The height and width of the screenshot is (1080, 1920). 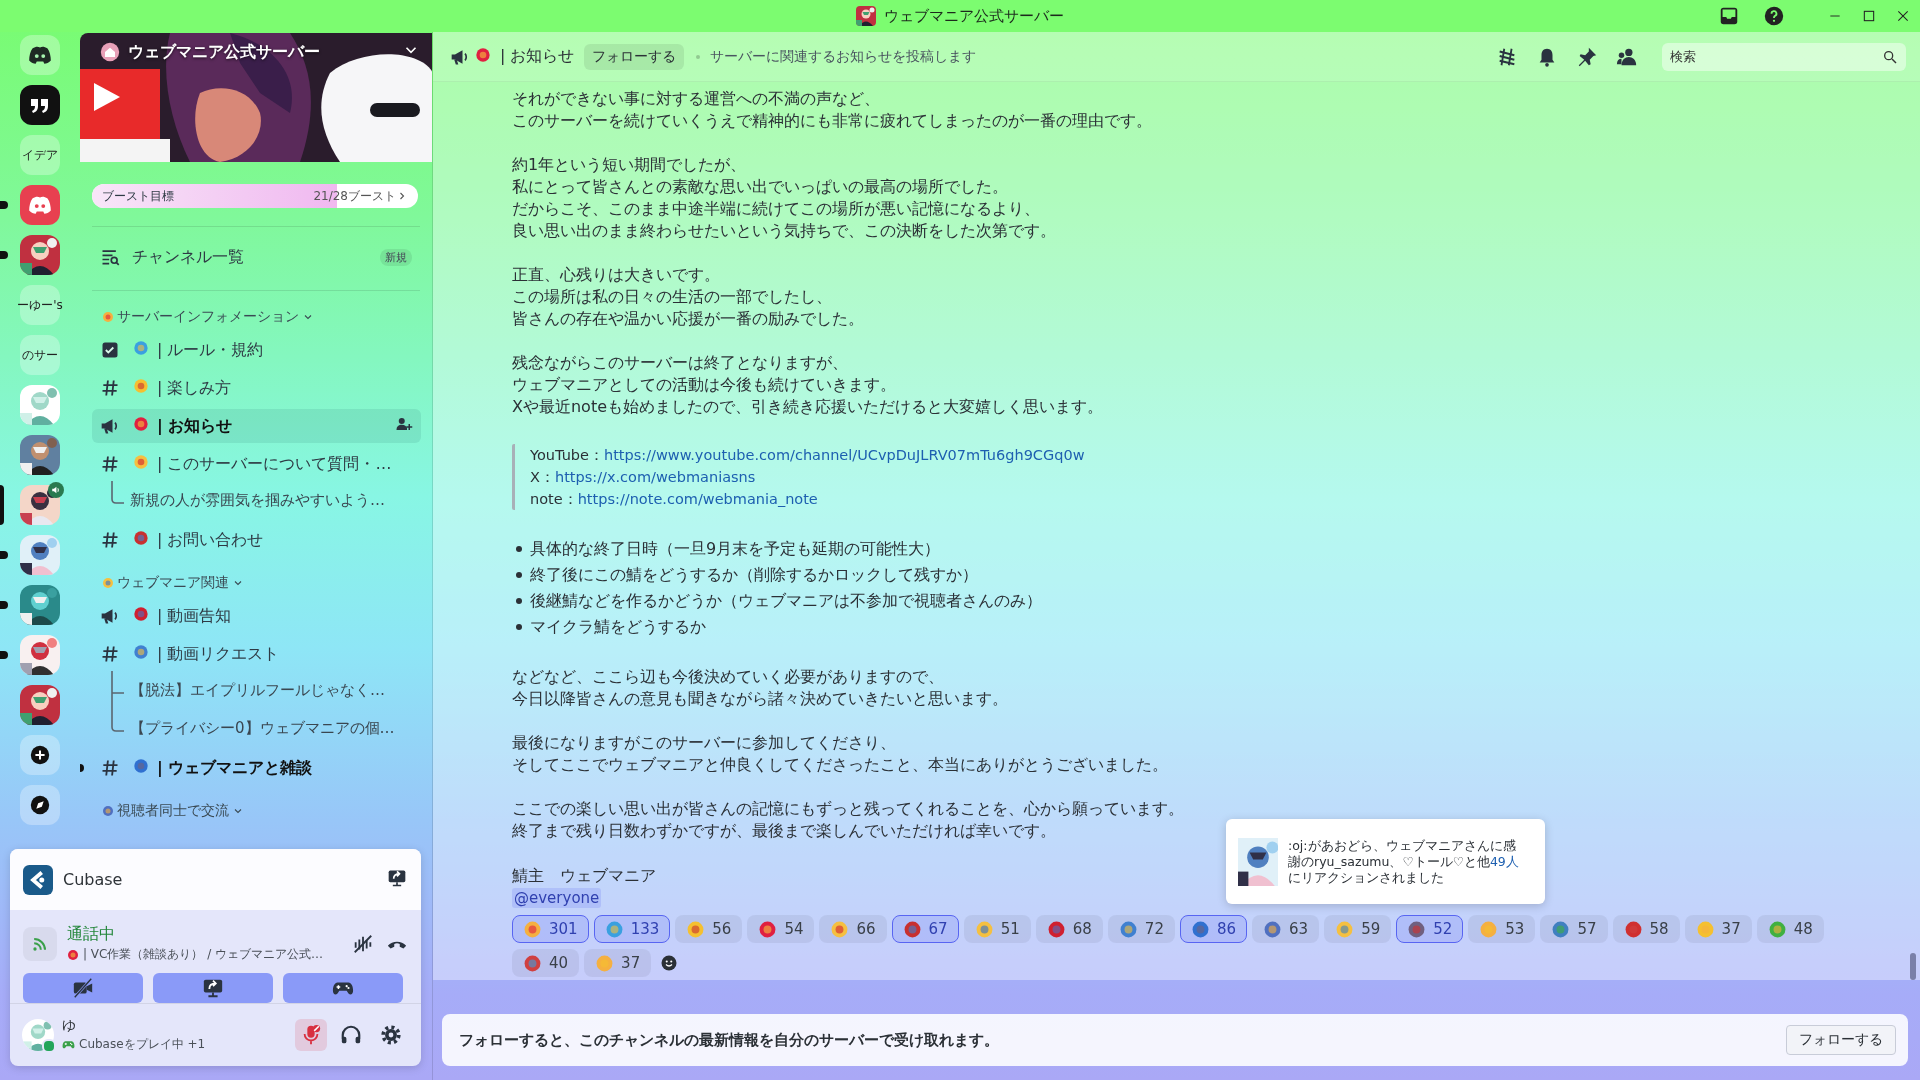 What do you see at coordinates (256, 388) in the screenshot?
I see `channel-item: | 楽しみ方` at bounding box center [256, 388].